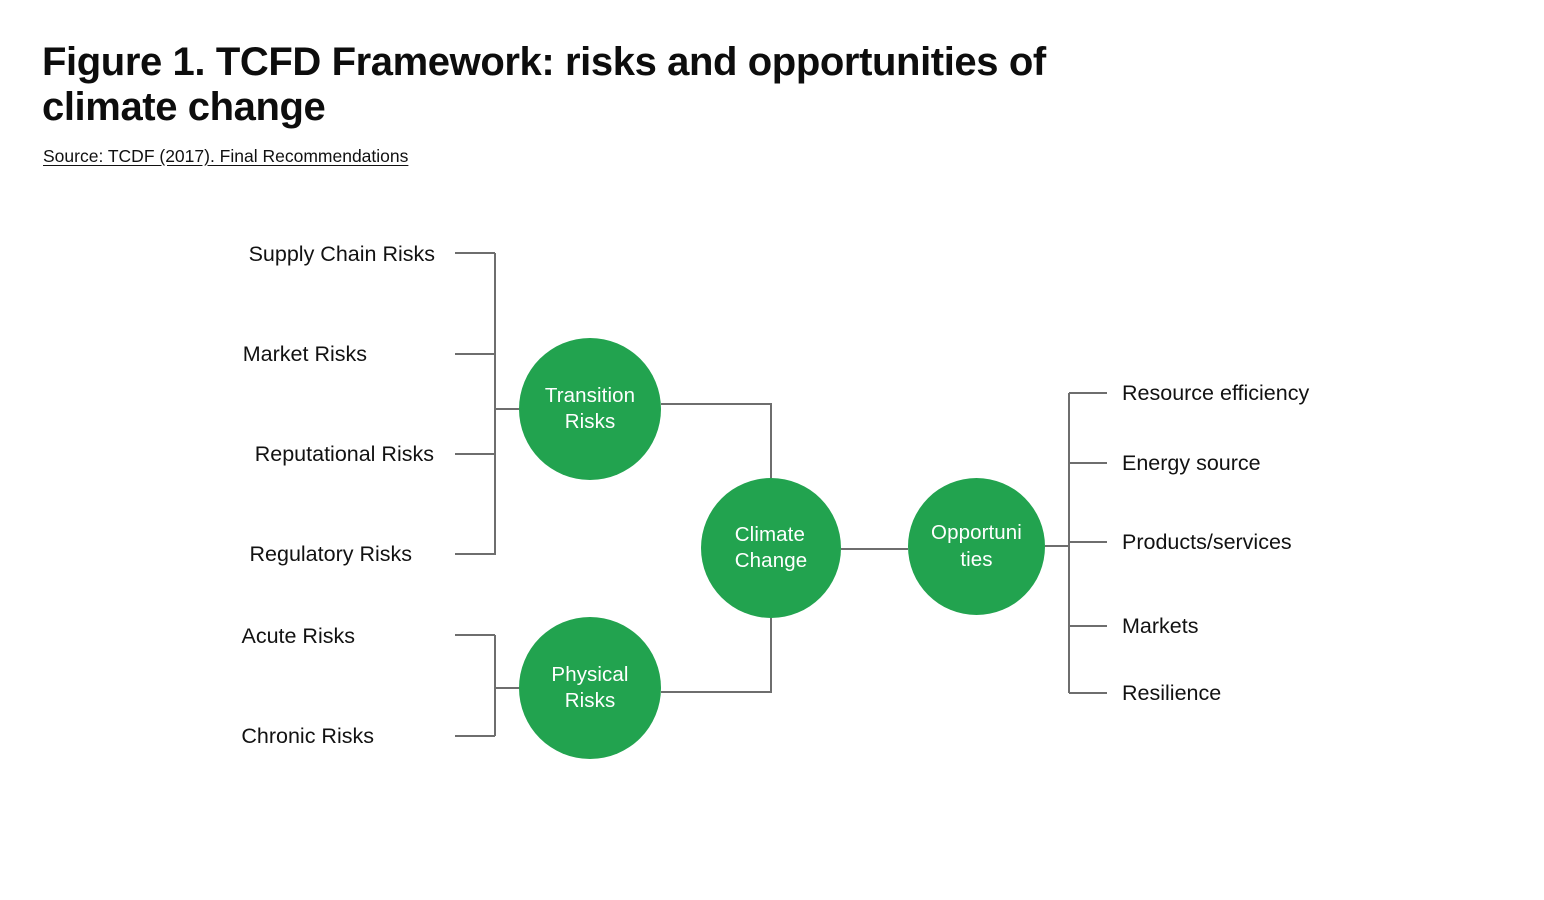  Describe the element at coordinates (217, 455) in the screenshot. I see `leaf-reputational-risks: Reputational Risks` at that location.